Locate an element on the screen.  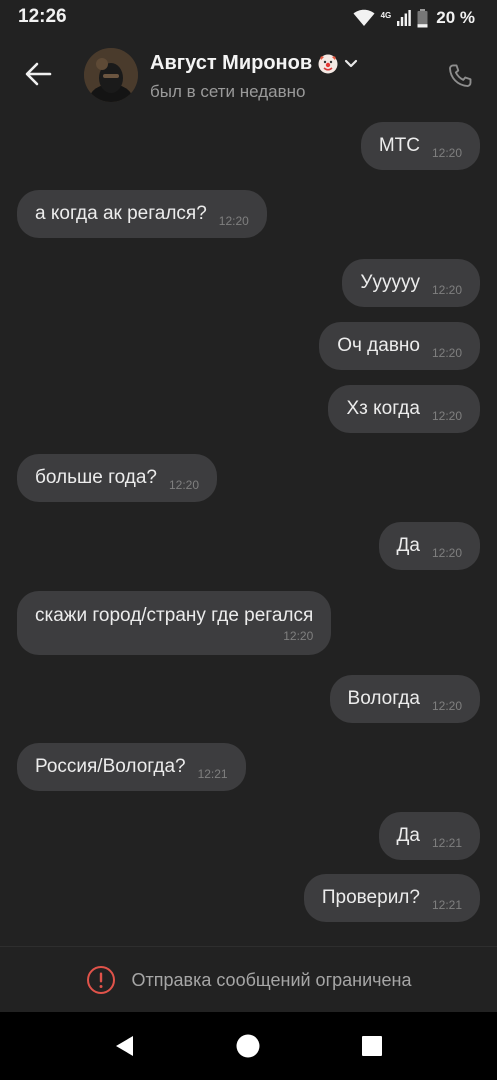
avatar-image is located at coordinates (111, 75).